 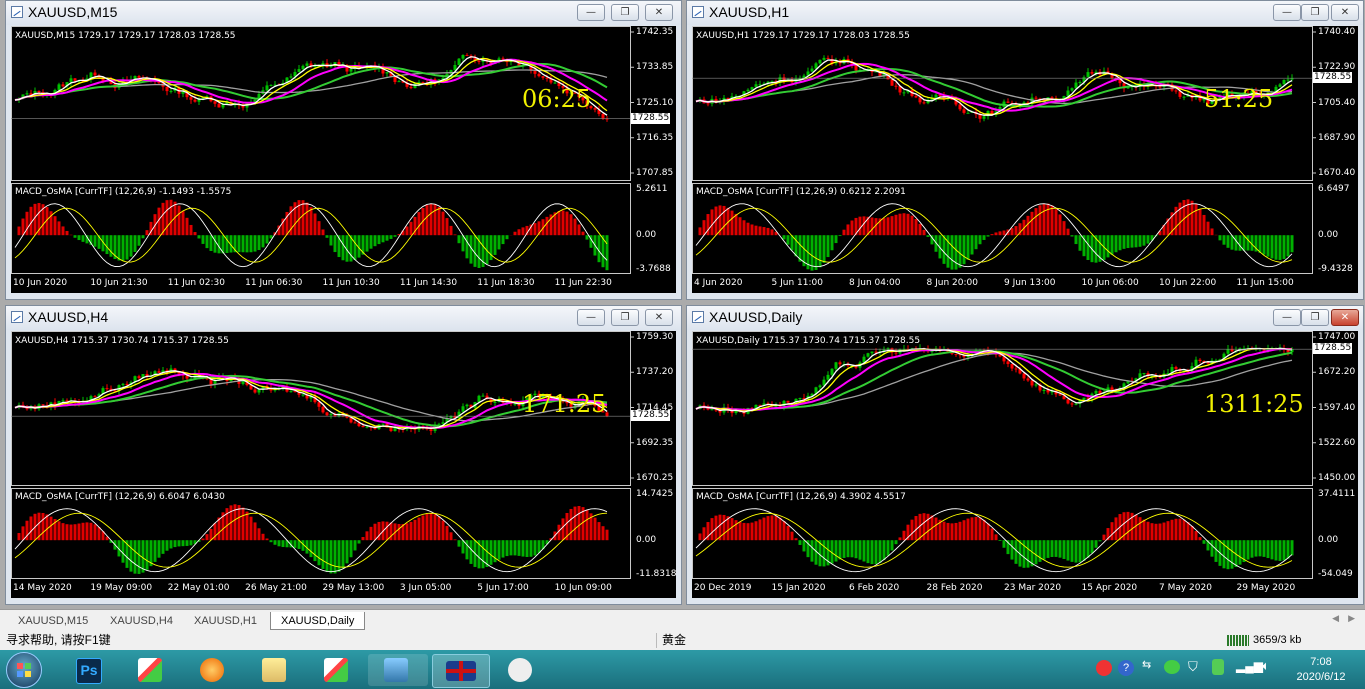 I want to click on uk-flag-icon, so click(x=461, y=671).